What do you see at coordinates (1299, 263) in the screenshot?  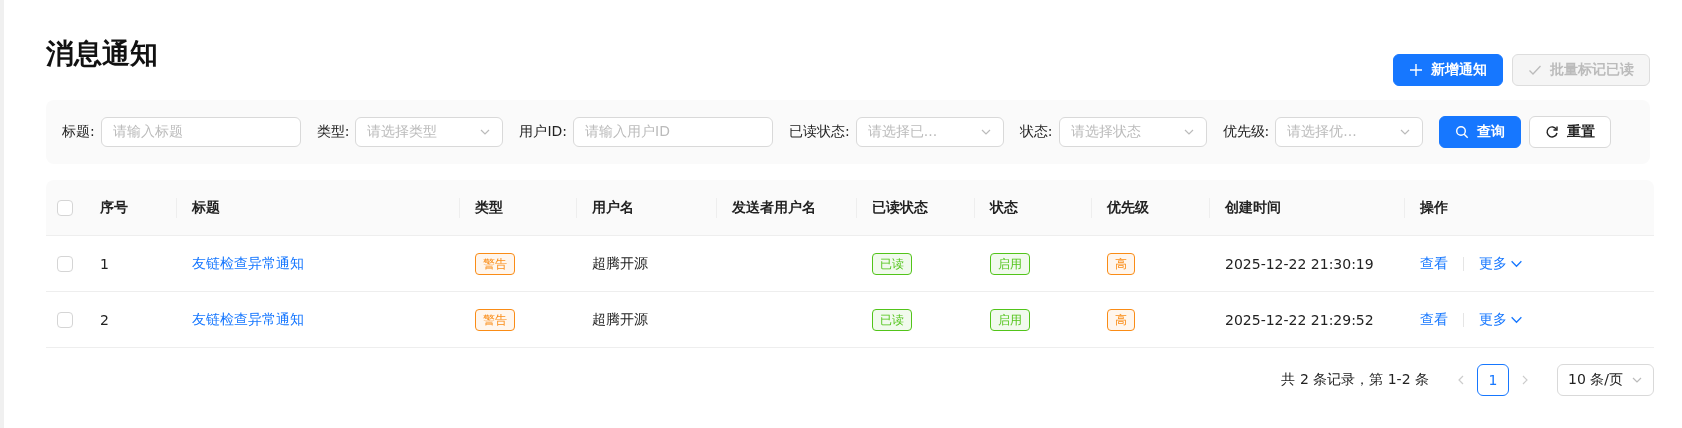 I see `table-cell: 2025-12-22 21:30:19` at bounding box center [1299, 263].